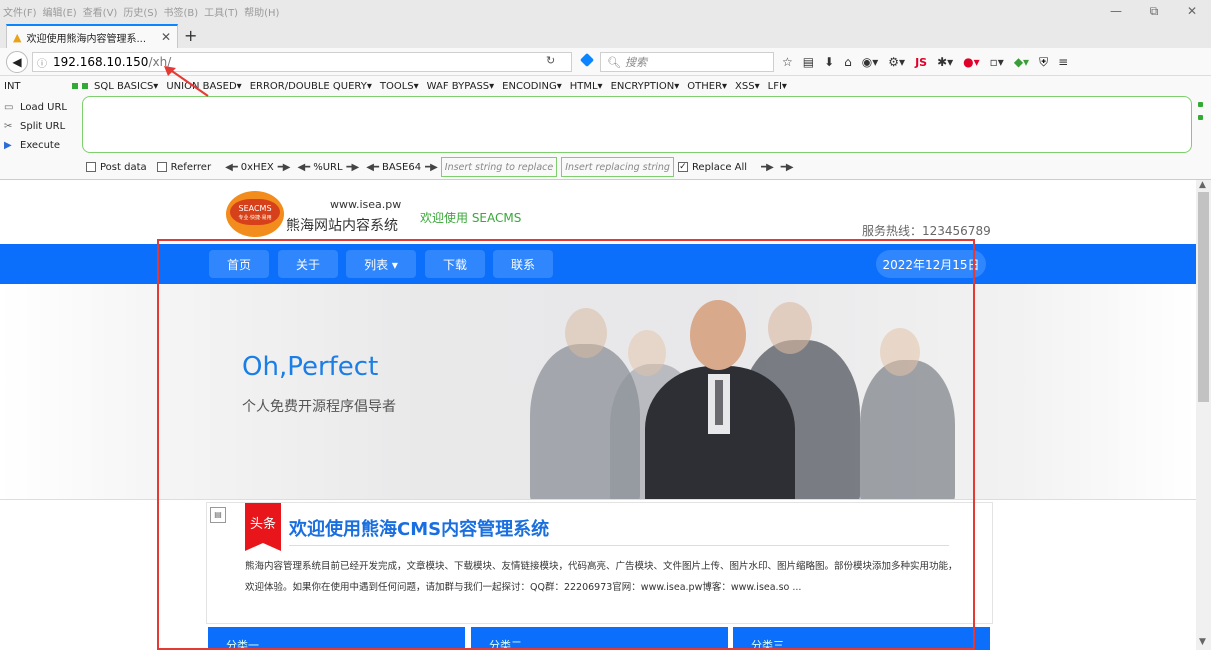 This screenshot has height=650, width=1211. I want to click on restore-button: ⧉, so click(1154, 11).